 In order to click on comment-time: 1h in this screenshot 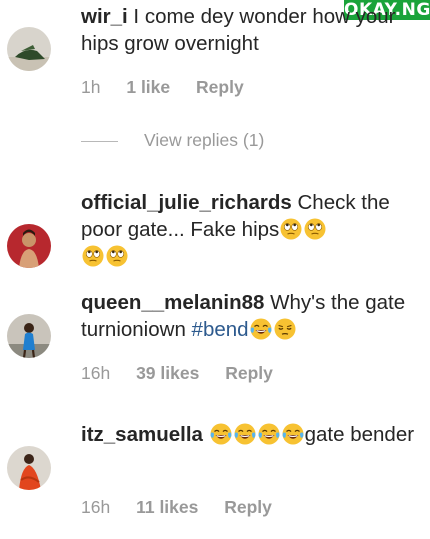, I will do `click(91, 87)`.